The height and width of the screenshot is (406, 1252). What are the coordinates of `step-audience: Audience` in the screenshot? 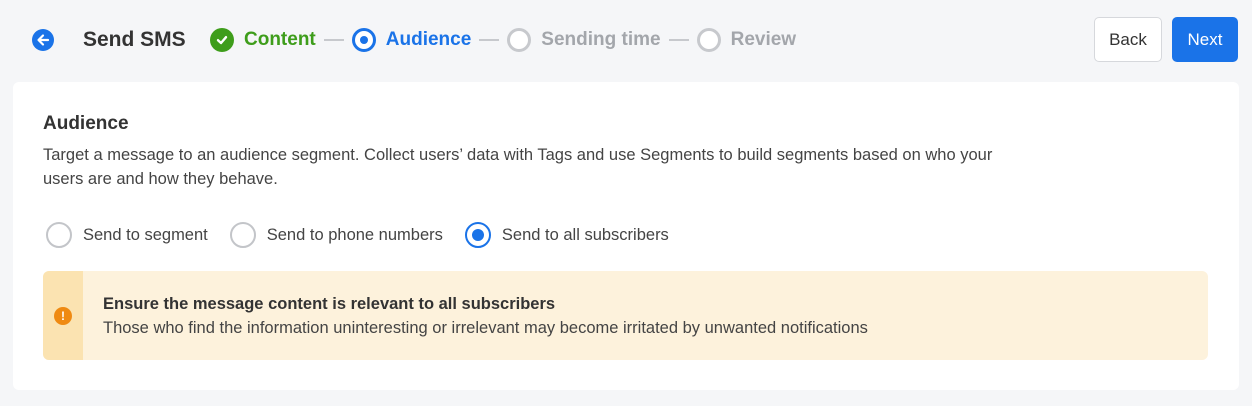 It's located at (411, 40).